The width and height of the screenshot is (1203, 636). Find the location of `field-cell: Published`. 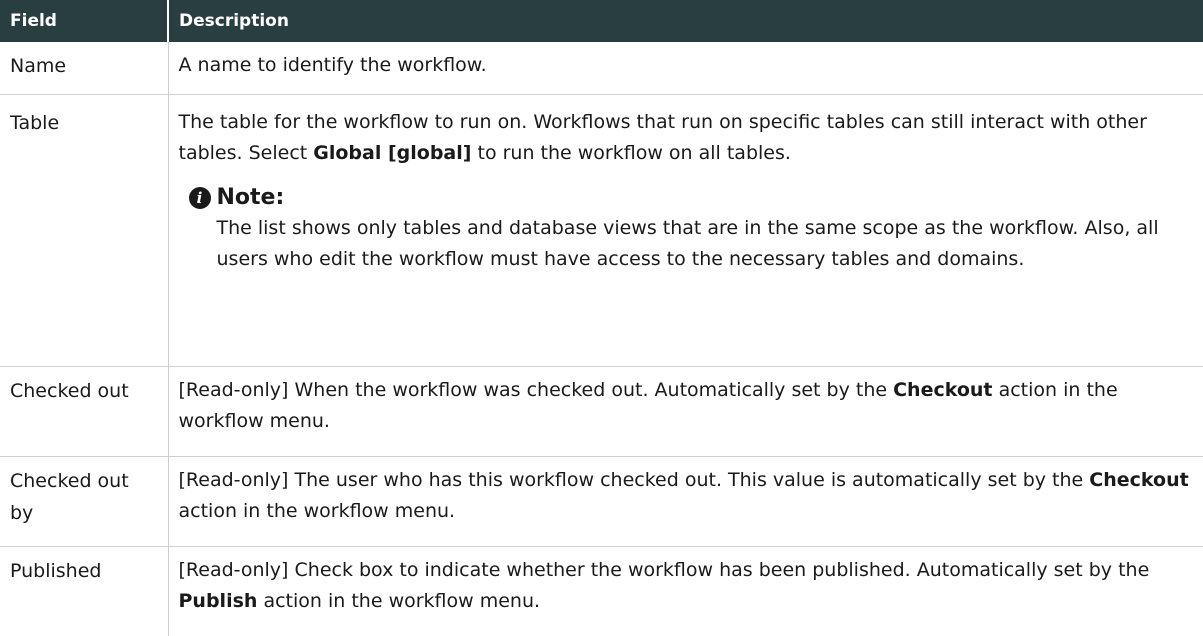

field-cell: Published is located at coordinates (84, 591).